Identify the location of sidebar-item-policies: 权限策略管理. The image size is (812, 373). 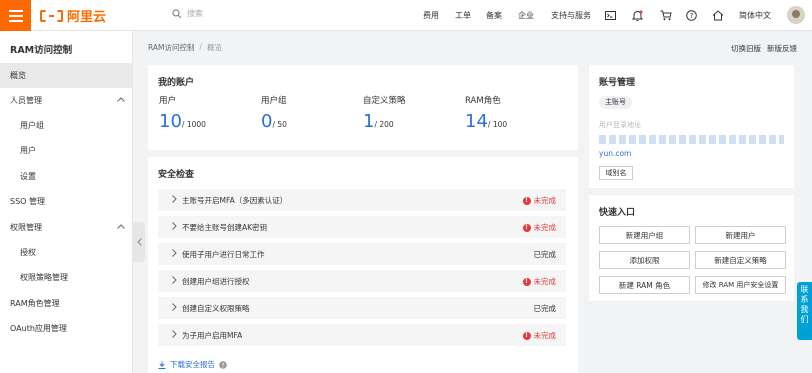
(66, 277).